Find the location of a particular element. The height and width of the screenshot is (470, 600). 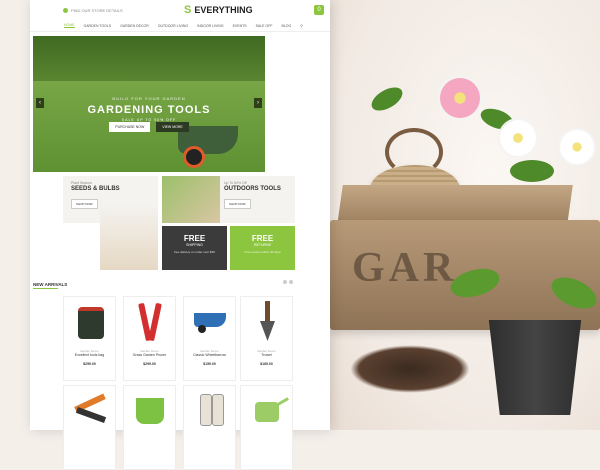

product-name: Classic Wheelbarrow is located at coordinates (209, 355).